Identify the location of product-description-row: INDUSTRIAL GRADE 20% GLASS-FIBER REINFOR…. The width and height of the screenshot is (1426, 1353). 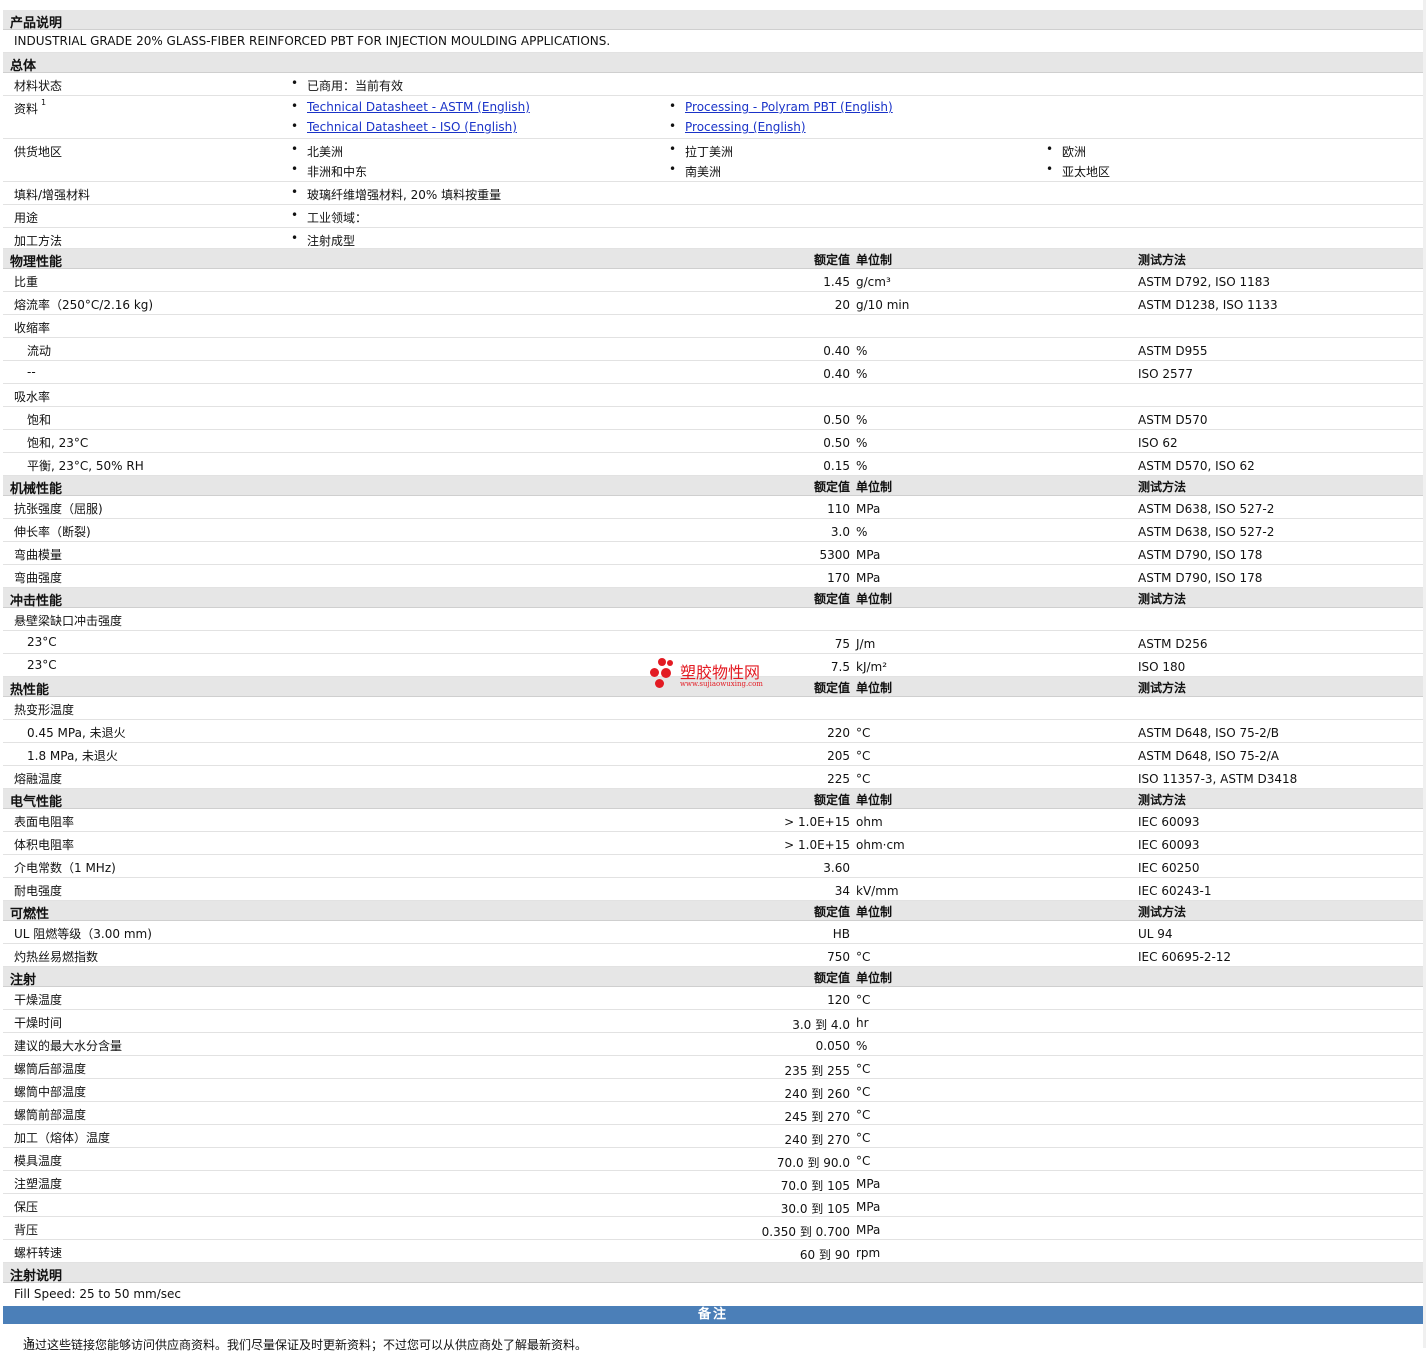
(713, 41).